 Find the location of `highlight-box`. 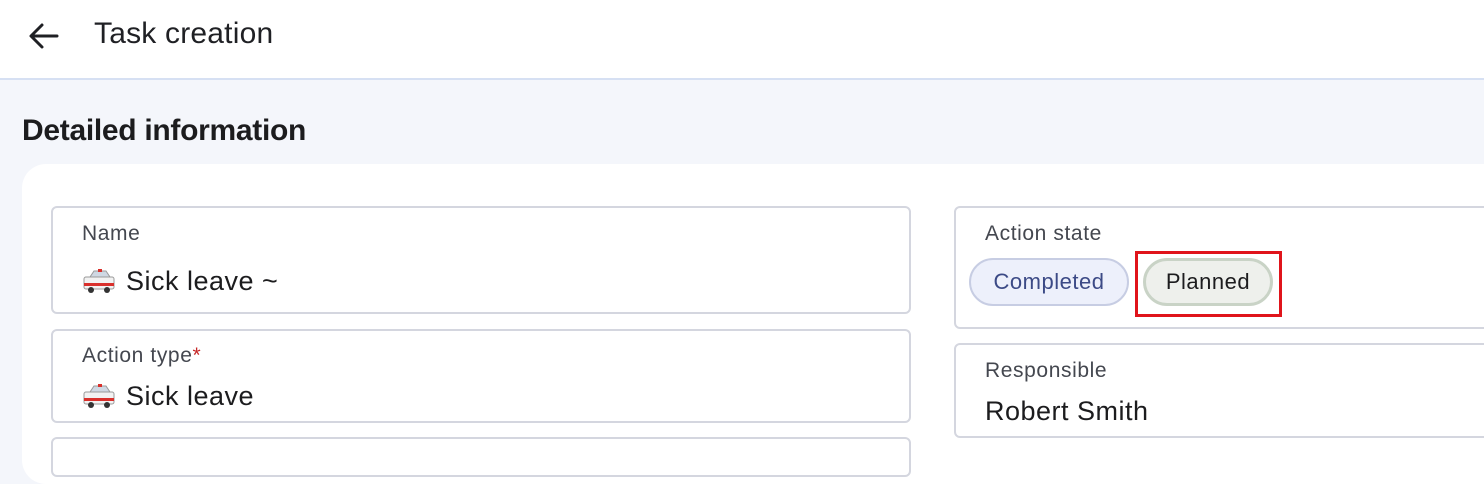

highlight-box is located at coordinates (1208, 284).